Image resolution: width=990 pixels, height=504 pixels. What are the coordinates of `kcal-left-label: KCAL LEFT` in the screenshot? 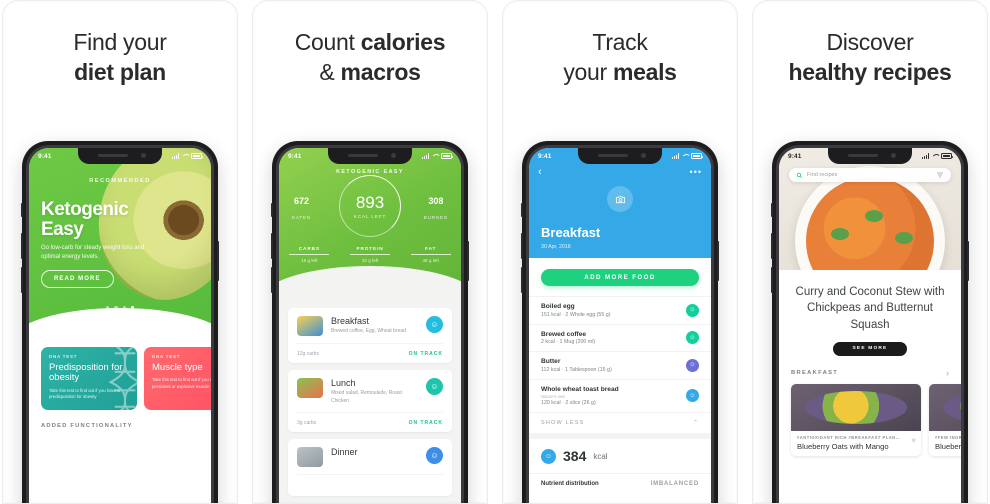 It's located at (370, 216).